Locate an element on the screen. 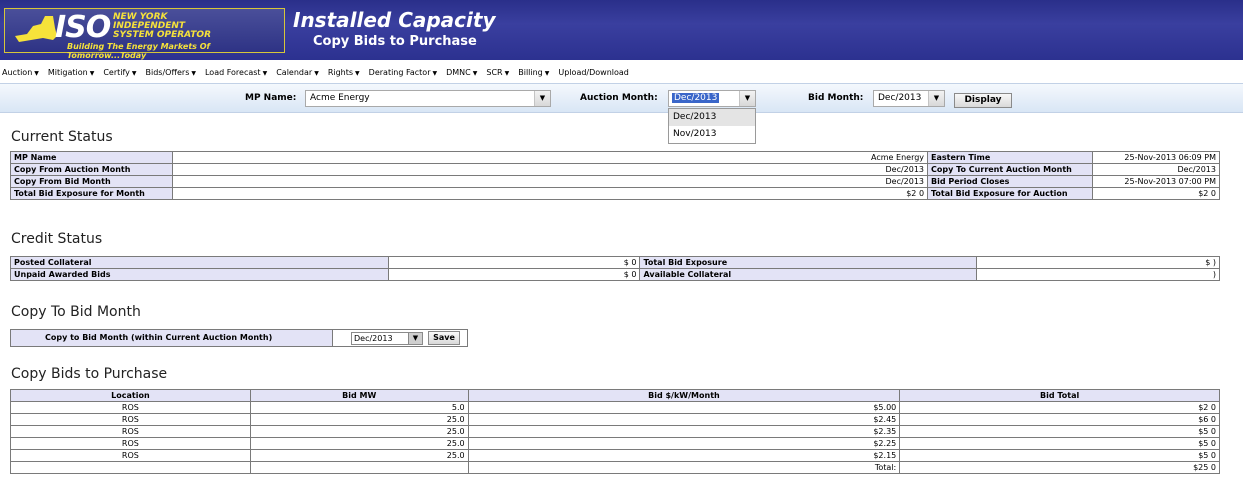  total-value: $25 0 is located at coordinates (1059, 467).